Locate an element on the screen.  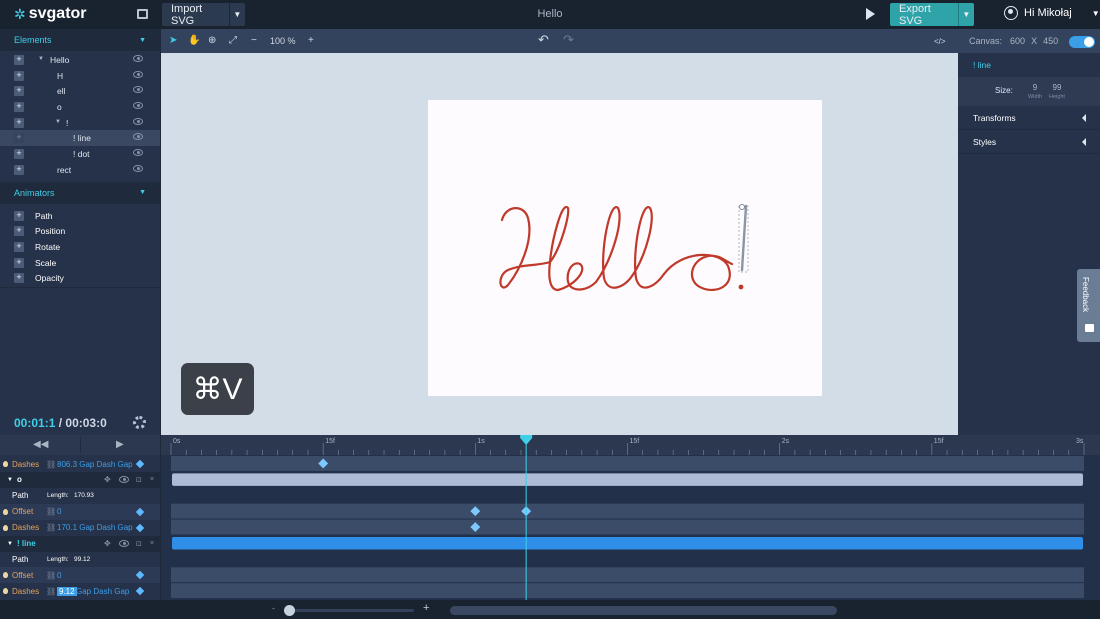
transforms-section: Transforms is located at coordinates (1029, 118).